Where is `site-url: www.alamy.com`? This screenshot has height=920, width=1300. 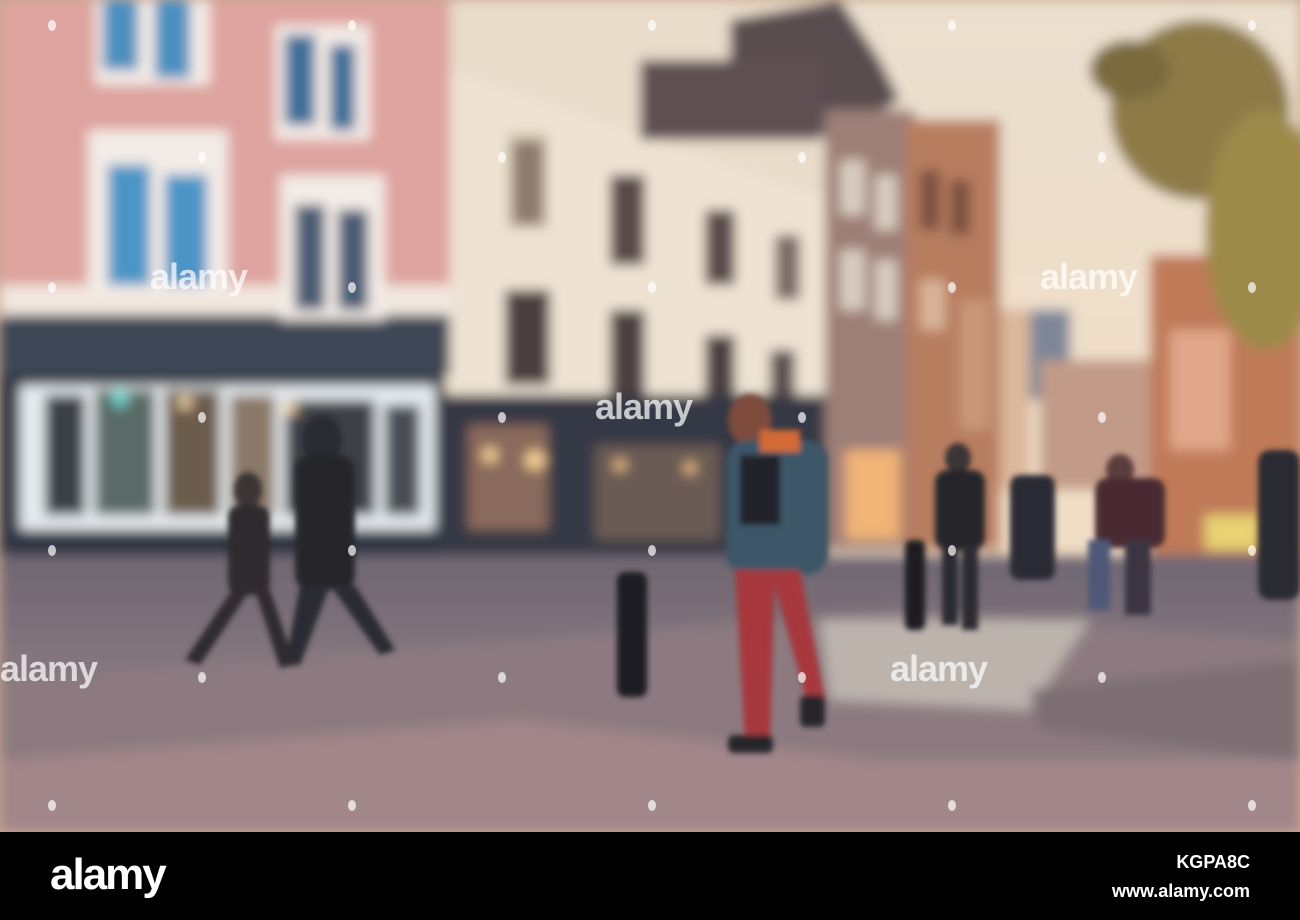
site-url: www.alamy.com is located at coordinates (1180, 891).